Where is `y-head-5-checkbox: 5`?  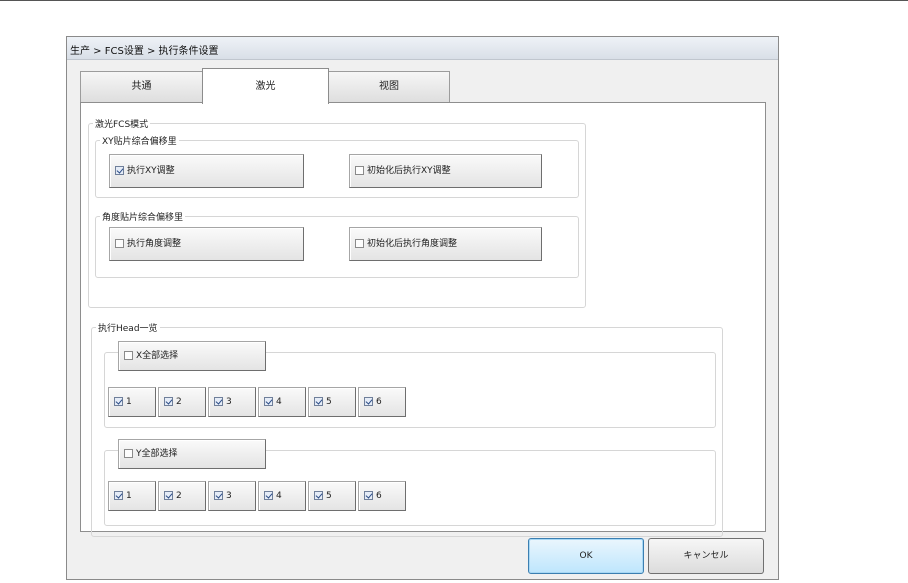
y-head-5-checkbox: 5 is located at coordinates (332, 496).